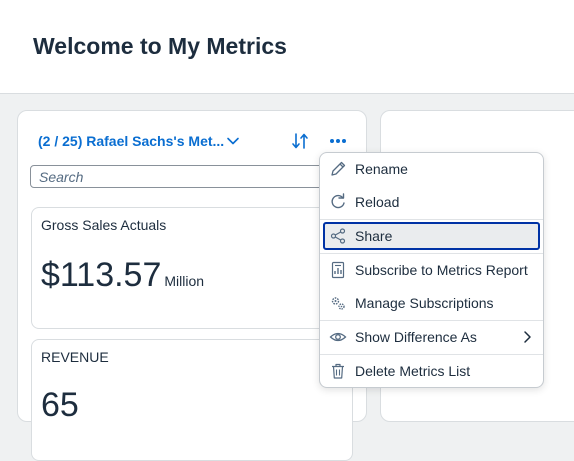 This screenshot has height=461, width=574. What do you see at coordinates (180, 176) in the screenshot?
I see `search-input` at bounding box center [180, 176].